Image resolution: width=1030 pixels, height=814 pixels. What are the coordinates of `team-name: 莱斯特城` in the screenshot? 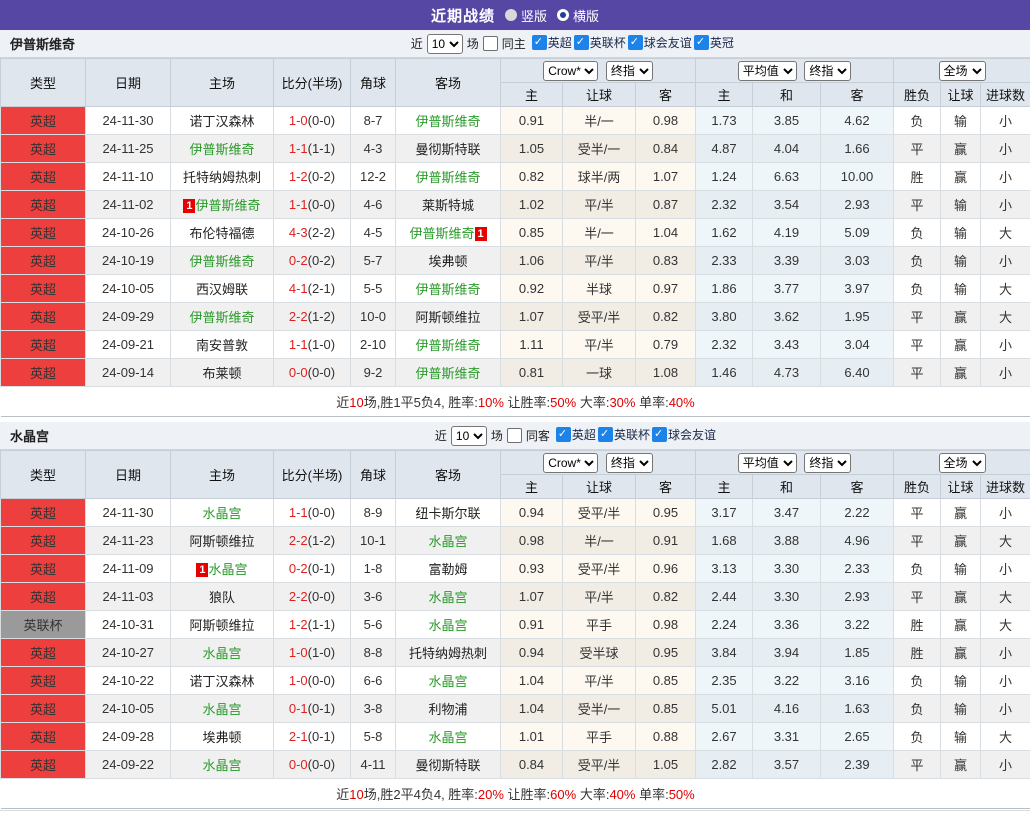 It's located at (448, 205).